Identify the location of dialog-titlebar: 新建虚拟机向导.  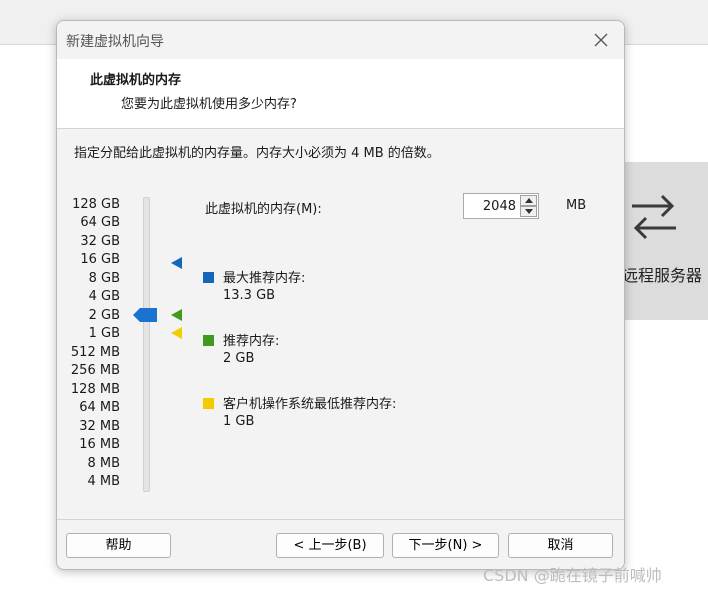
(340, 40).